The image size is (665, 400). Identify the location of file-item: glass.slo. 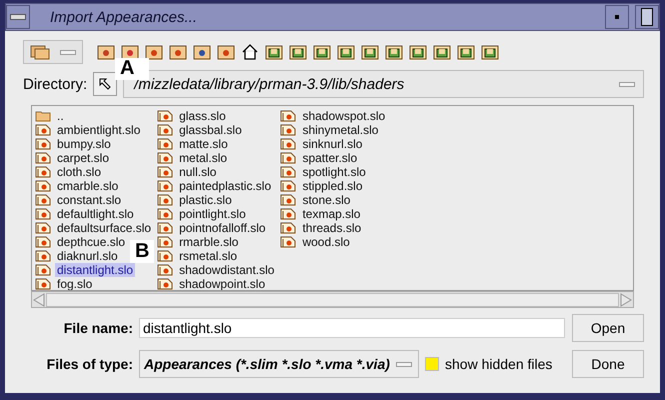
(192, 116).